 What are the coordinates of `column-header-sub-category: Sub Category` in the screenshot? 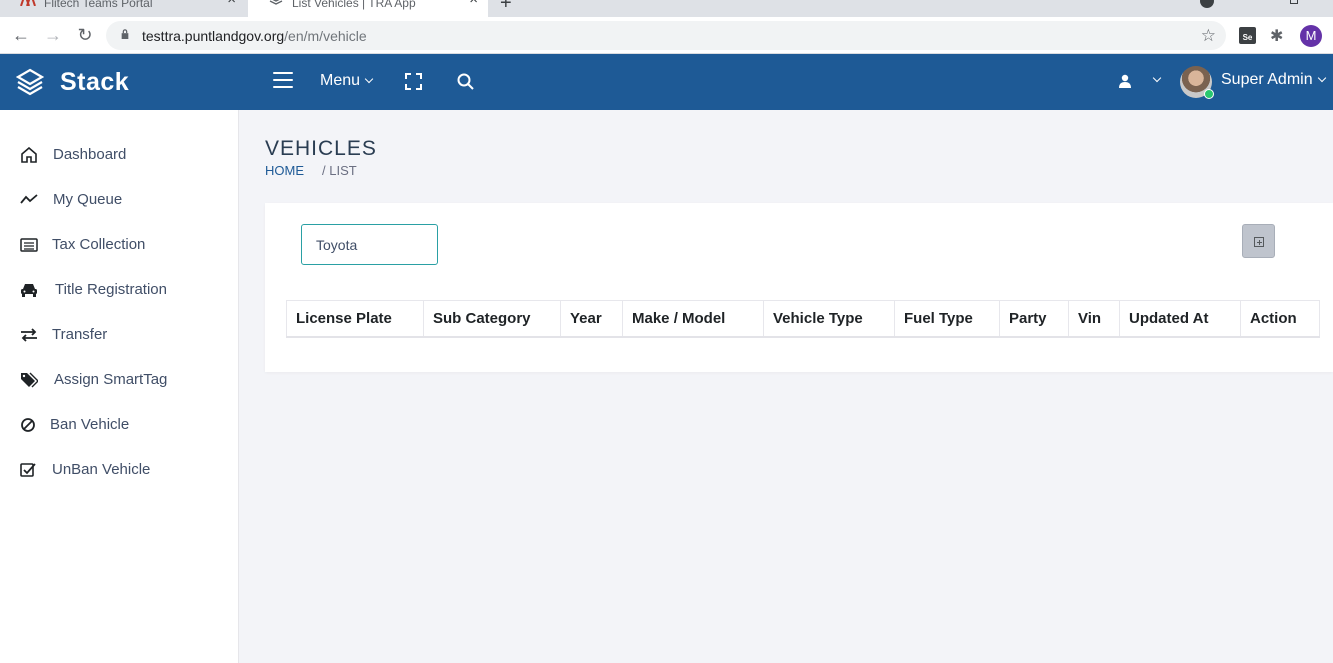 It's located at (492, 318).